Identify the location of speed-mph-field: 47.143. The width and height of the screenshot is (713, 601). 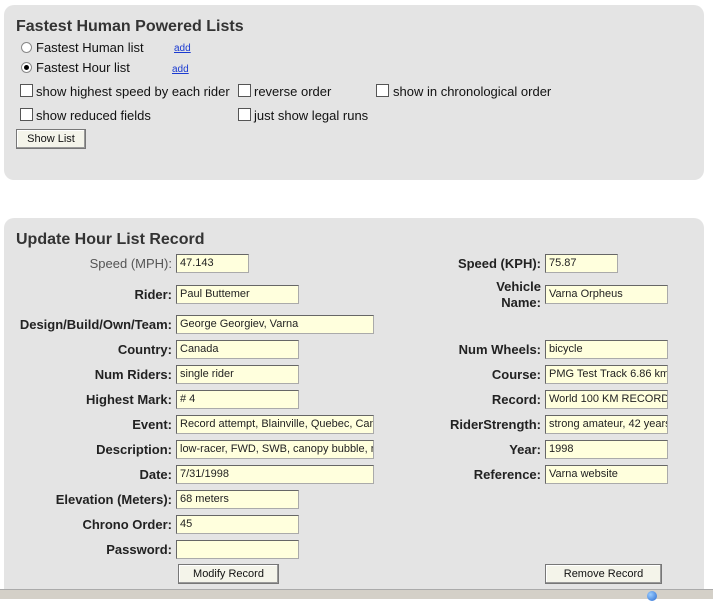
(212, 263).